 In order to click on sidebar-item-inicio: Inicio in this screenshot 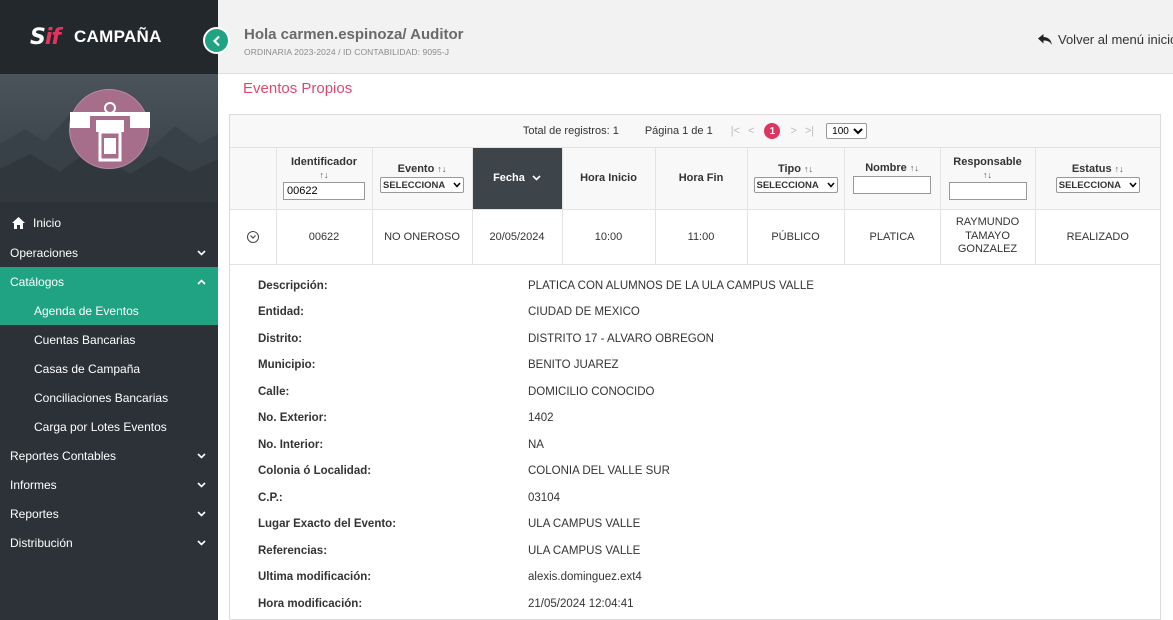, I will do `click(109, 223)`.